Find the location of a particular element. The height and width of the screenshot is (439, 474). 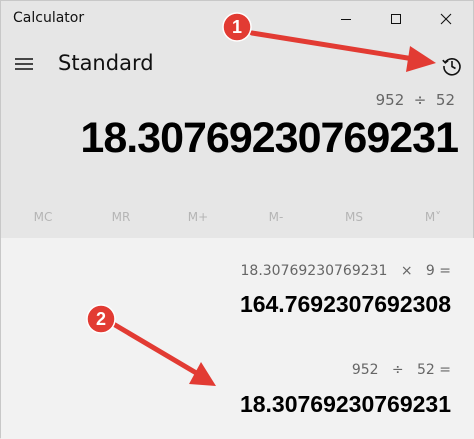

memory-list-button: M˅ is located at coordinates (433, 217).